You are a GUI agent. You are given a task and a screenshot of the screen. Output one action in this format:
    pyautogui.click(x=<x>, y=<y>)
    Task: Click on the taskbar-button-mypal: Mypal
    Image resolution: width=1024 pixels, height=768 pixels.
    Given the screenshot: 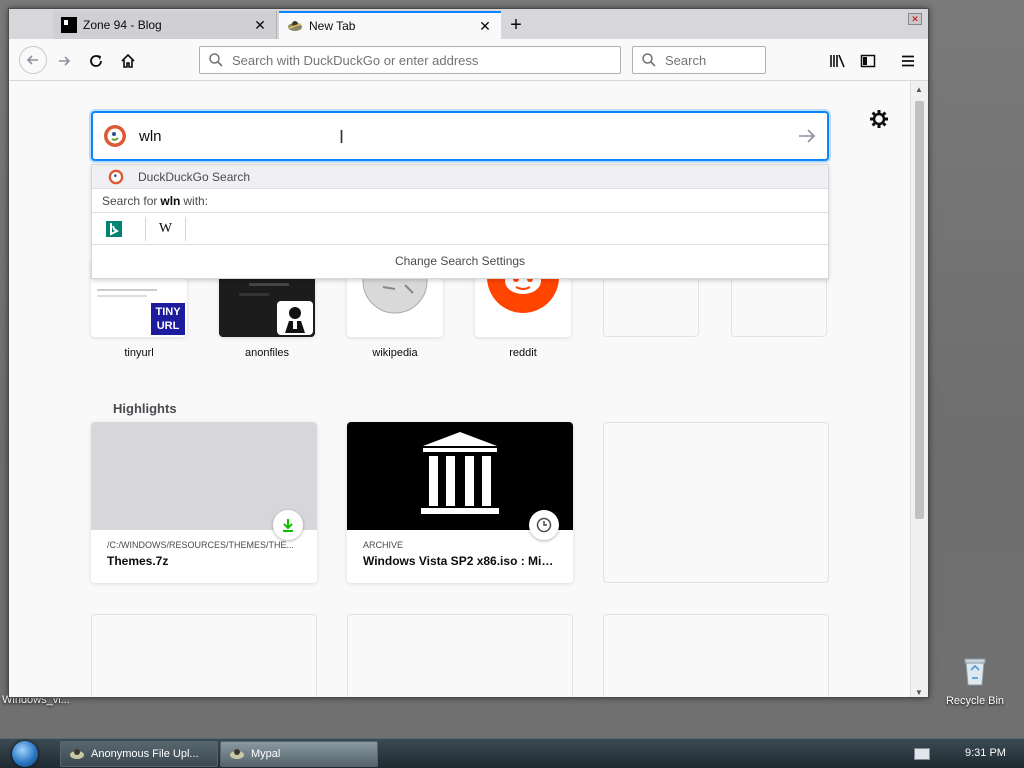 What is the action you would take?
    pyautogui.click(x=299, y=754)
    